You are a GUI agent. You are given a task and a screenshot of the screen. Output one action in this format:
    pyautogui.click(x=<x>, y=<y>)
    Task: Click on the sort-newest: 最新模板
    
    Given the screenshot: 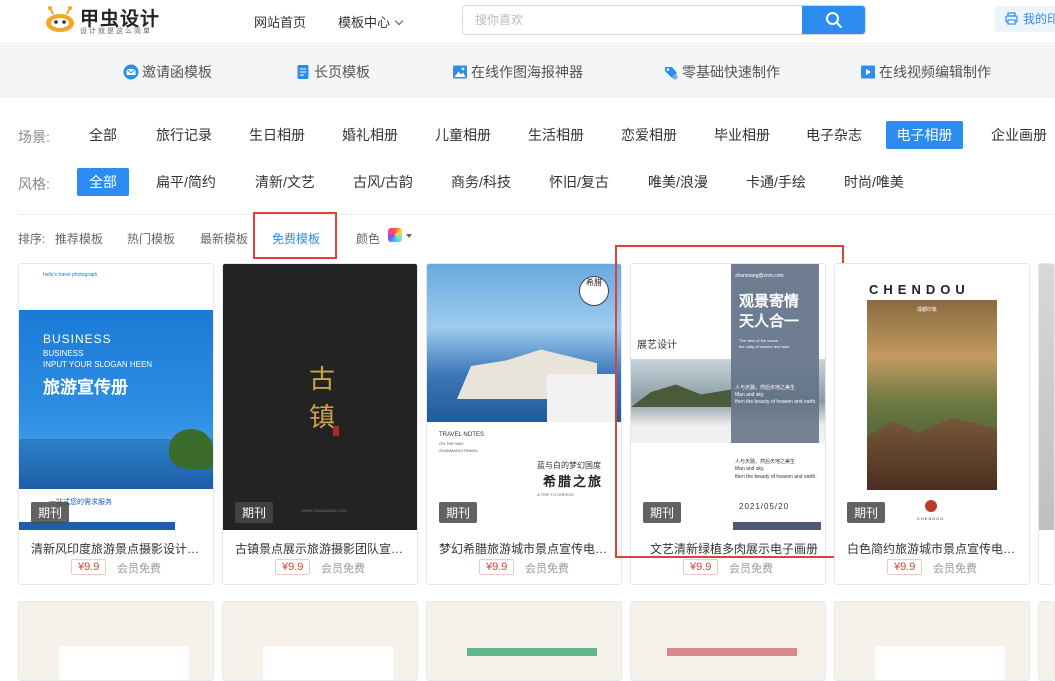 What is the action you would take?
    pyautogui.click(x=224, y=238)
    